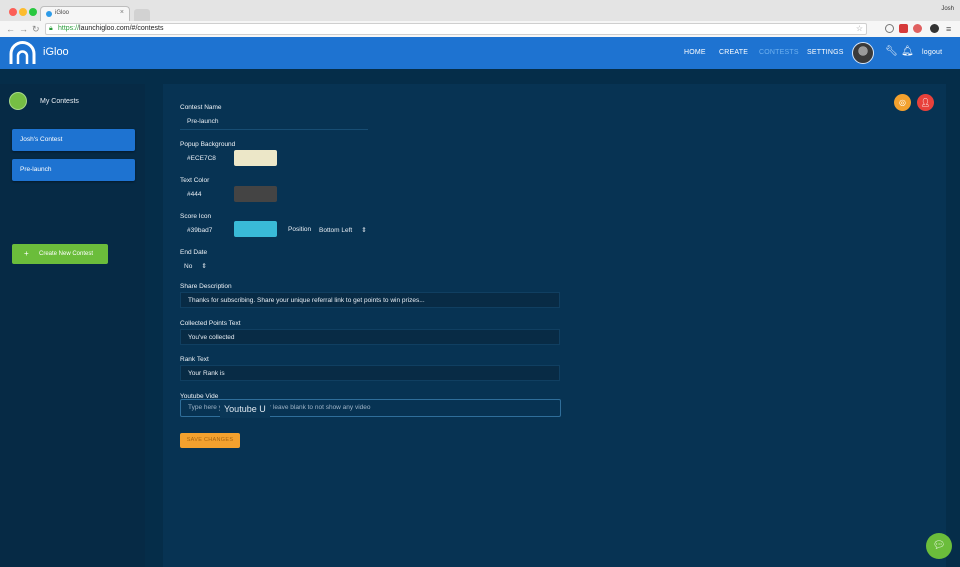 This screenshot has width=960, height=567. I want to click on url-field: 🔒︎ https://launchigloo.com/#/contests ☆, so click(456, 29).